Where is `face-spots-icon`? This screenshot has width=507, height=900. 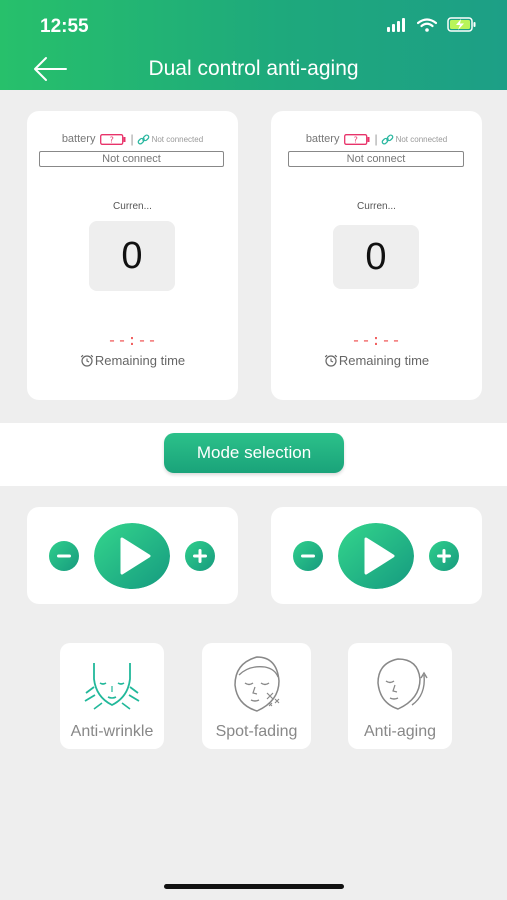
face-spots-icon is located at coordinates (256, 684).